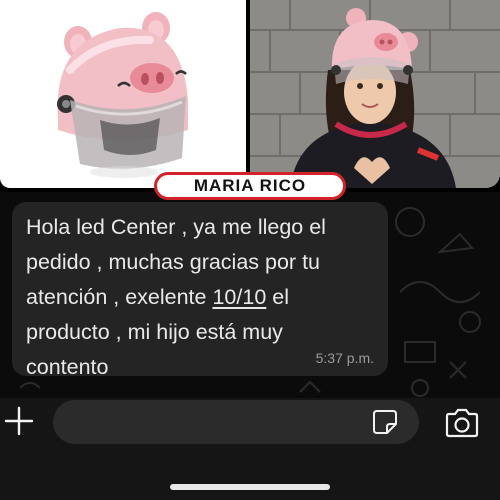 Image resolution: width=500 pixels, height=500 pixels. What do you see at coordinates (67, 367) in the screenshot?
I see `message-line: contento` at bounding box center [67, 367].